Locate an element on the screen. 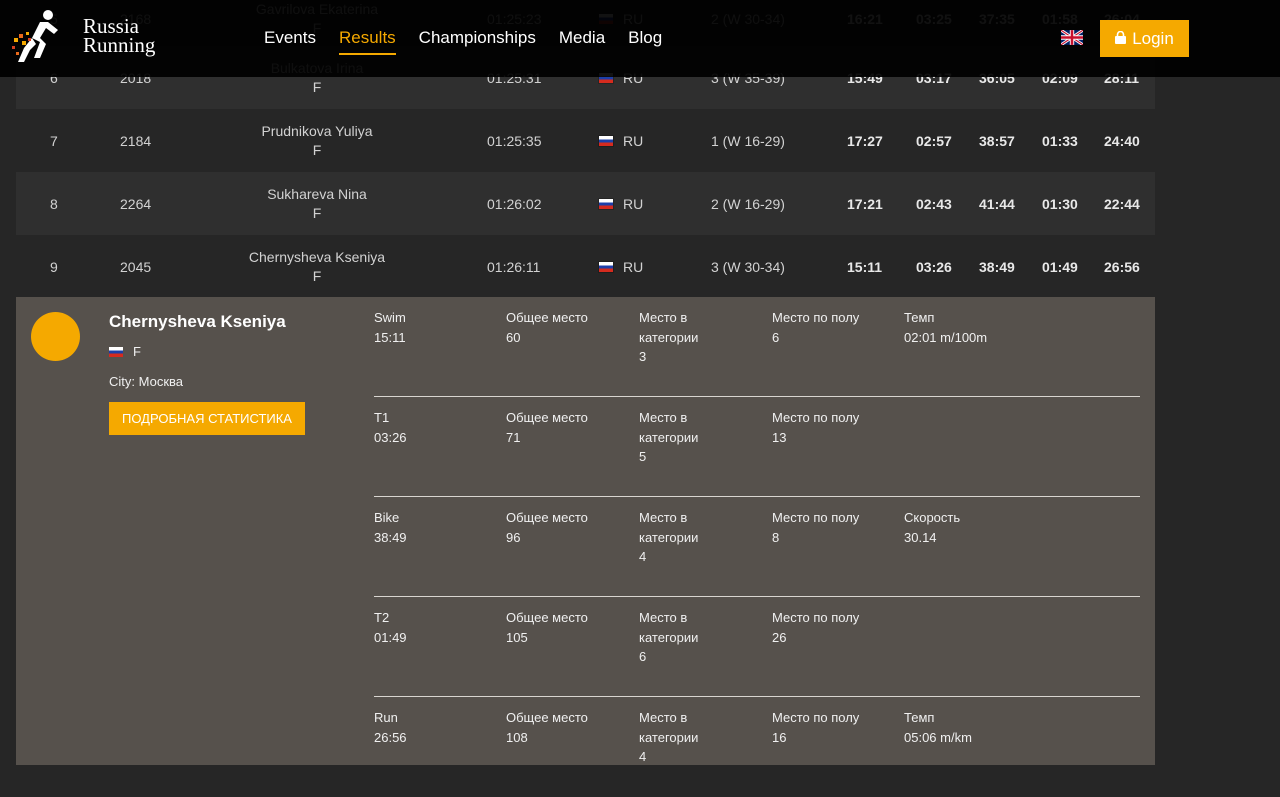  nav-results: Results is located at coordinates (367, 41).